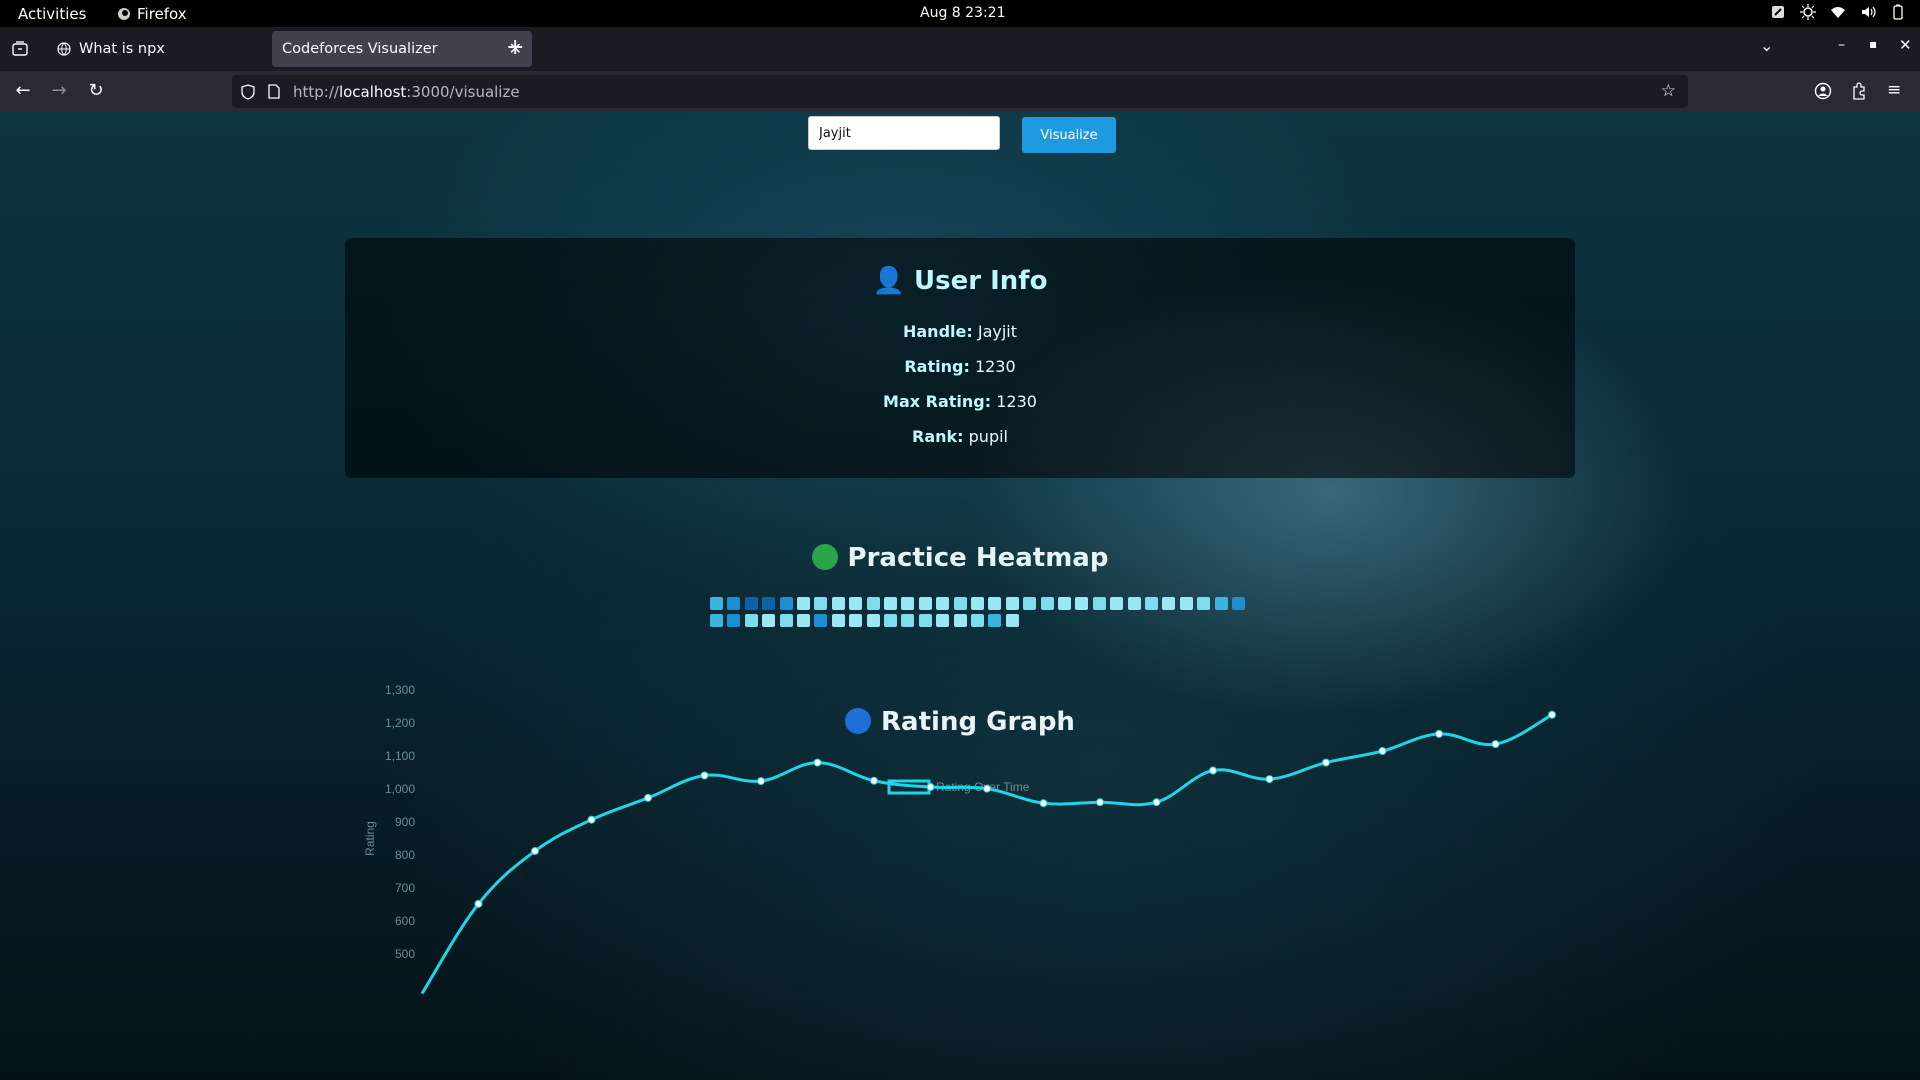 The height and width of the screenshot is (1080, 1920). What do you see at coordinates (1778, 12) in the screenshot?
I see `pen-icon` at bounding box center [1778, 12].